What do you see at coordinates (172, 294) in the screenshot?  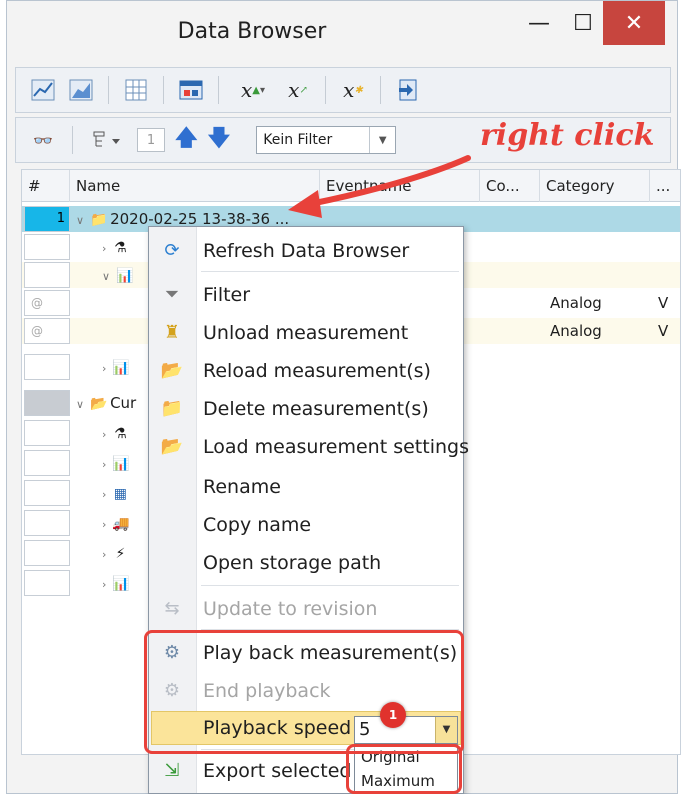 I see `funnel-icon: ⏷` at bounding box center [172, 294].